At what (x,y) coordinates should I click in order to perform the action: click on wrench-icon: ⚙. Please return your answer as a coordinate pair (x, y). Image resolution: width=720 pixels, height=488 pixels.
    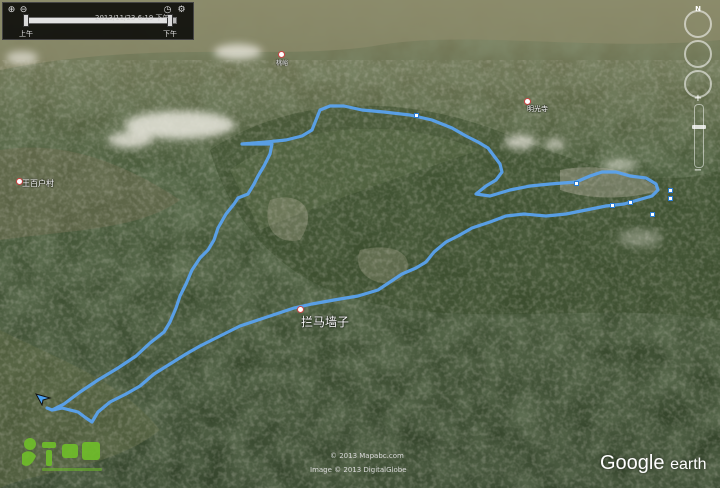
    Looking at the image, I should click on (181, 10).